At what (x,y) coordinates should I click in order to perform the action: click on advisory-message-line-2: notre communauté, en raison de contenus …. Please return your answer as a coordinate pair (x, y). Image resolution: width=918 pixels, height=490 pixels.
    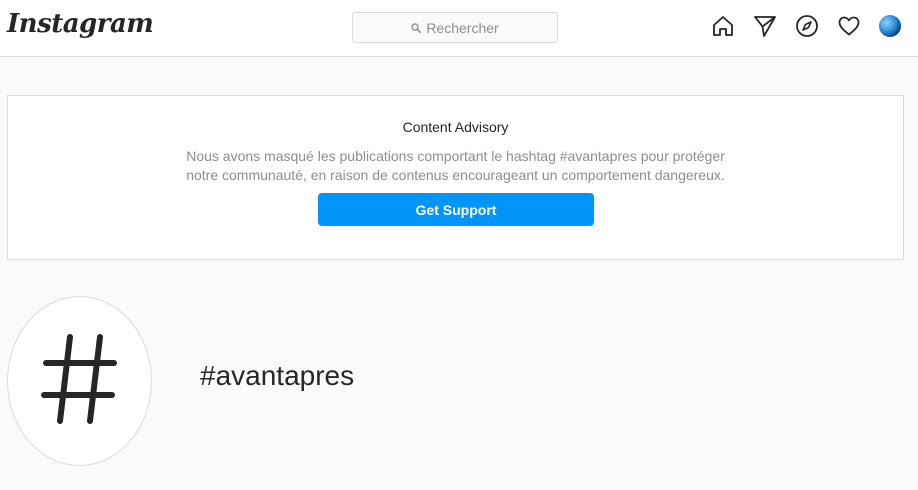
    Looking at the image, I should click on (455, 175).